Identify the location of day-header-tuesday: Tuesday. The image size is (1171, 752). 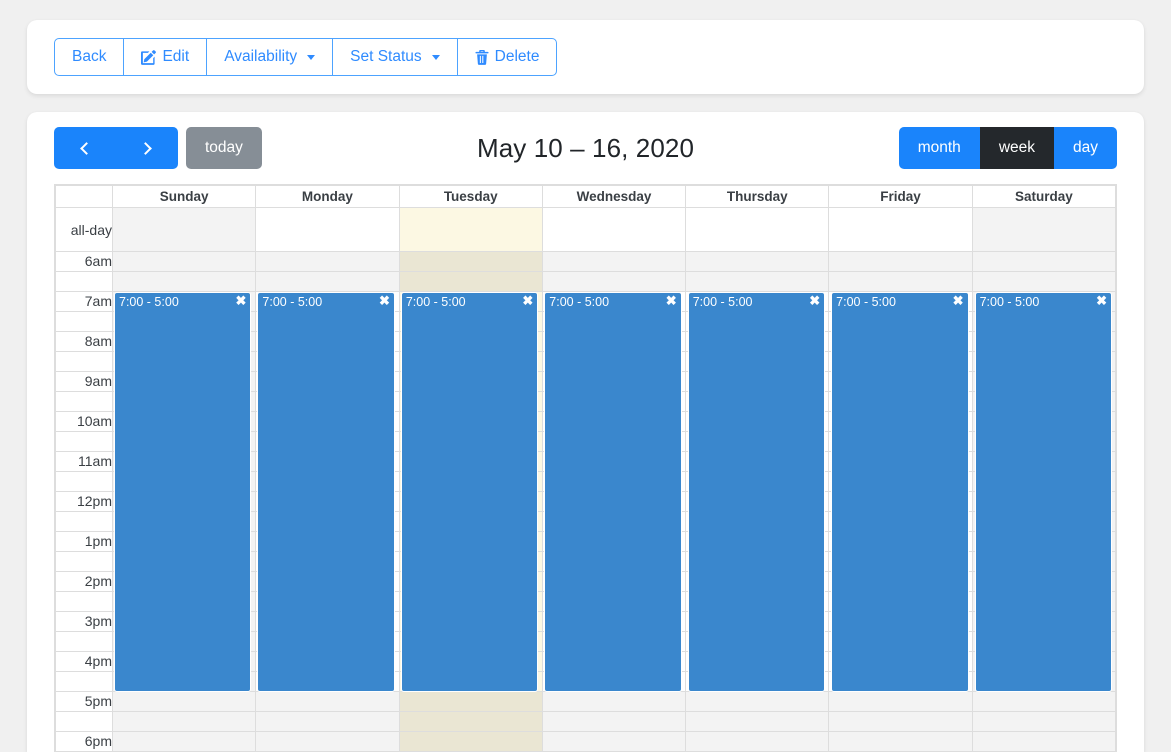
(470, 196).